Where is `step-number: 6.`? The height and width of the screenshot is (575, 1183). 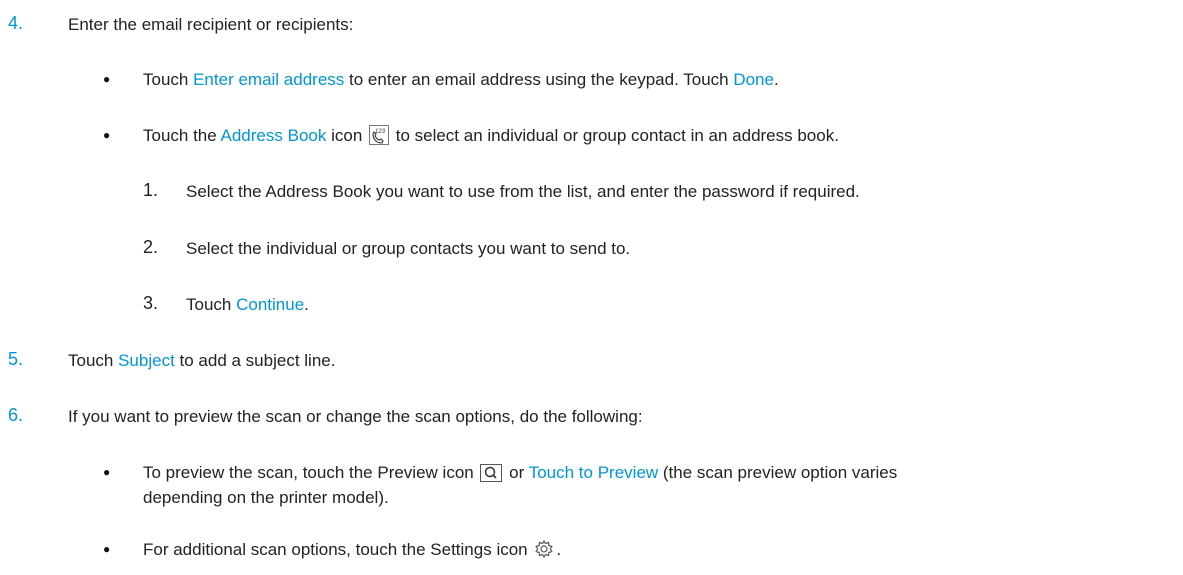
step-number: 6. is located at coordinates (16, 415).